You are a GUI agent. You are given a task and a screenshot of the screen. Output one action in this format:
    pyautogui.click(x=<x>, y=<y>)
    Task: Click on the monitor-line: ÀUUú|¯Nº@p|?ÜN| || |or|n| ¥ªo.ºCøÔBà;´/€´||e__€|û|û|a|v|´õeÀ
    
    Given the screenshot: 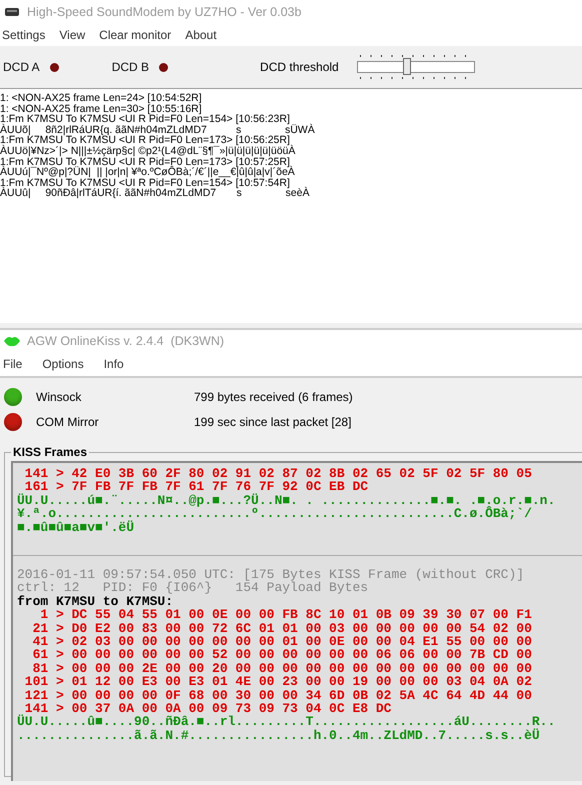 What is the action you would take?
    pyautogui.click(x=148, y=172)
    